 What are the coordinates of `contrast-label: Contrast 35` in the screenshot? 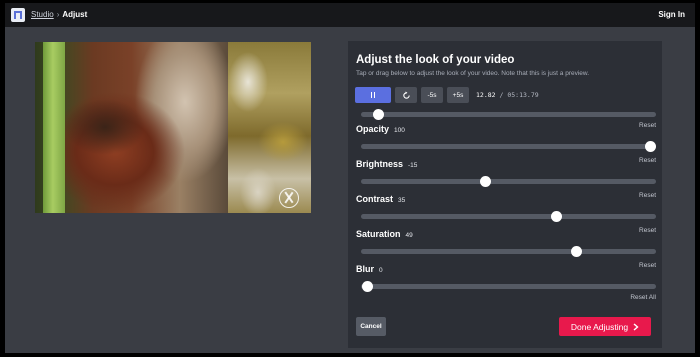 It's located at (380, 199).